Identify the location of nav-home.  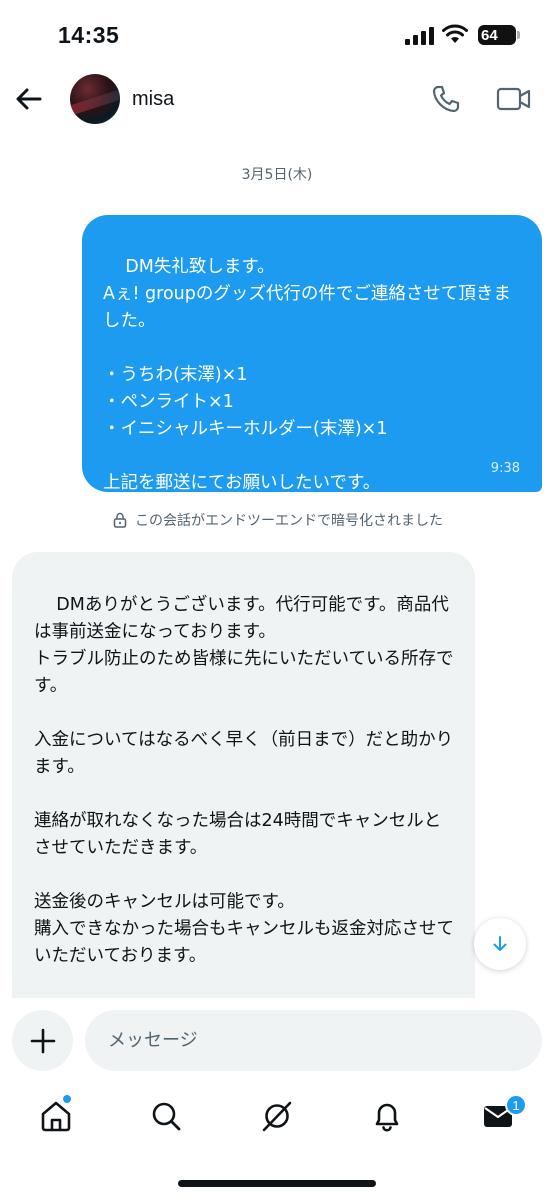
(56, 1115).